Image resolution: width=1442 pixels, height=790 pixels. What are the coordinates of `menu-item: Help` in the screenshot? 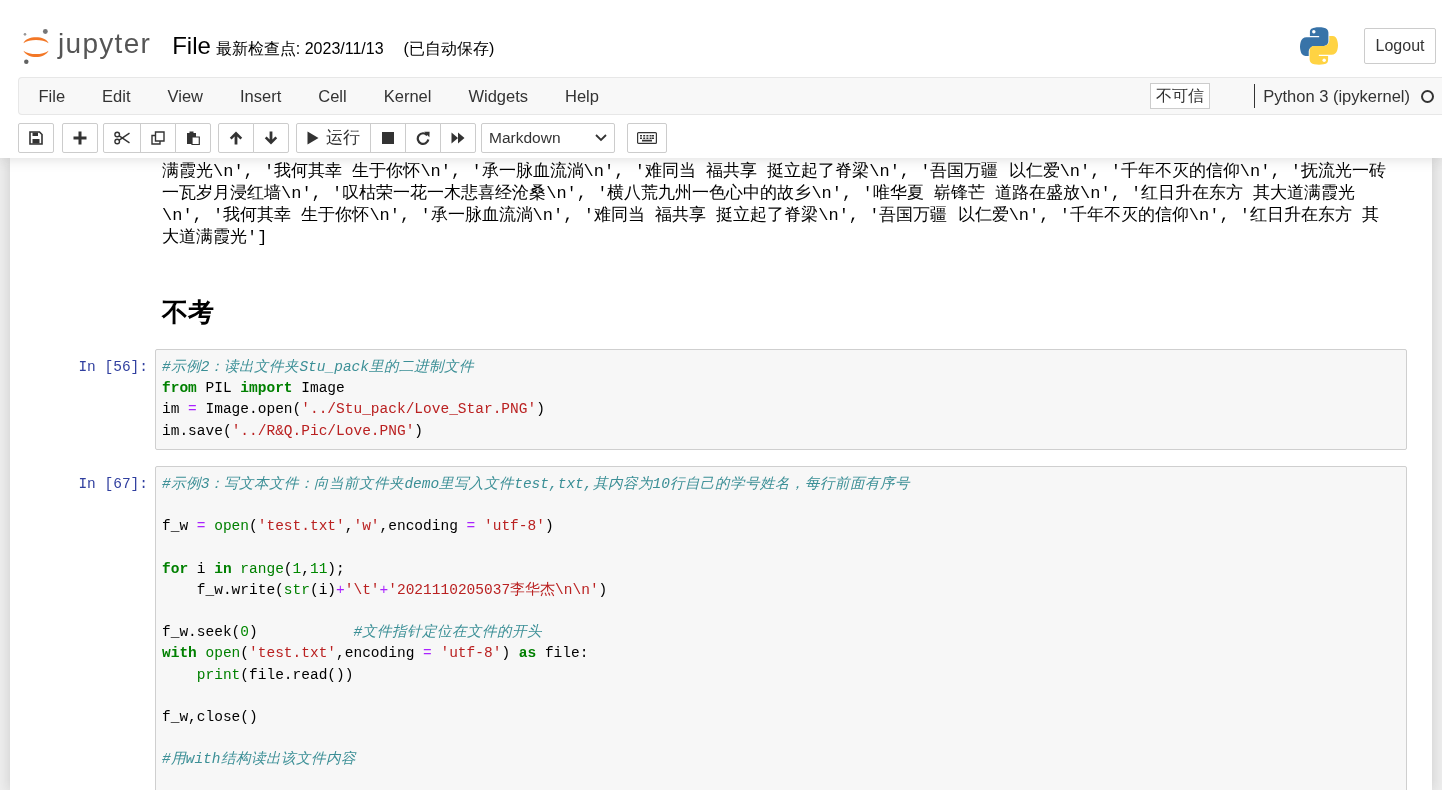 It's located at (582, 96).